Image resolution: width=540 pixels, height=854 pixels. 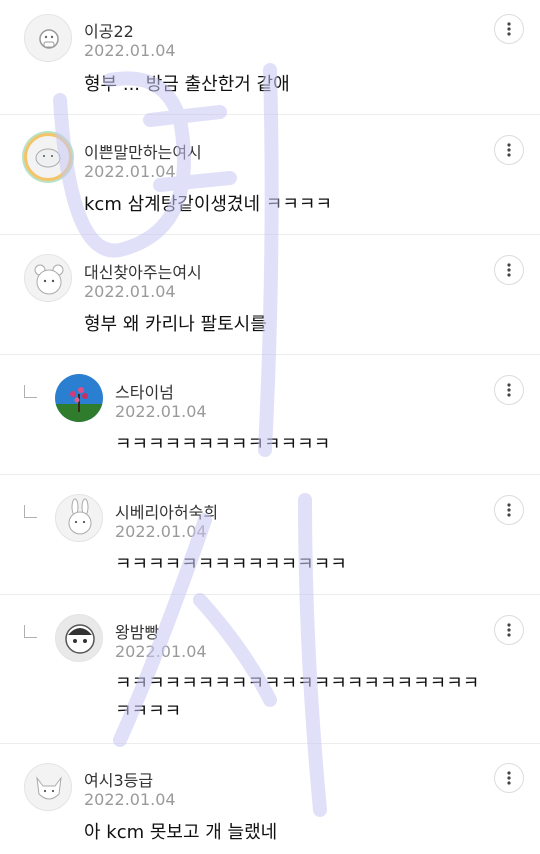 What do you see at coordinates (270, 414) in the screenshot?
I see `reply-item: 스타이넘 2022.01.04 ㅋㅋㅋㅋㅋㅋㅋㅋㅋㅋㅋㅋㅋ` at bounding box center [270, 414].